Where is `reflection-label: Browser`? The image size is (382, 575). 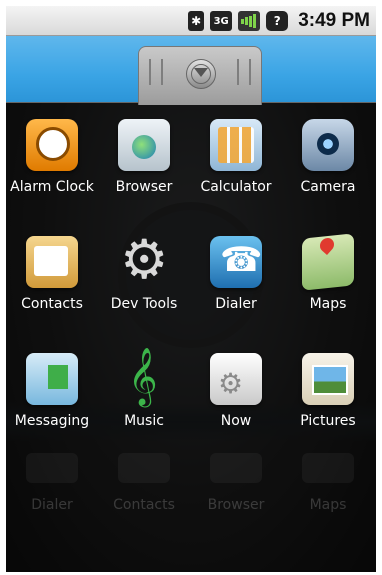
reflection-label: Browser is located at coordinates (236, 505).